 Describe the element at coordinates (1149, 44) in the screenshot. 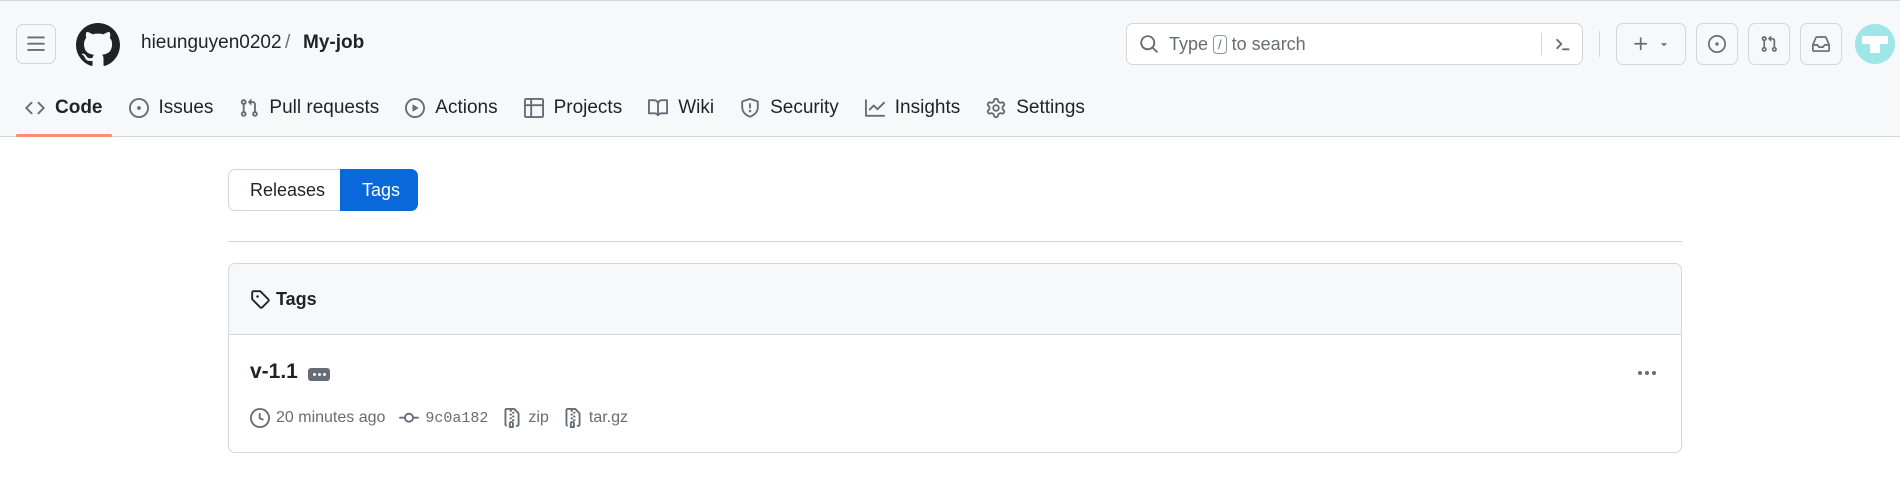

I see `search-icon` at that location.